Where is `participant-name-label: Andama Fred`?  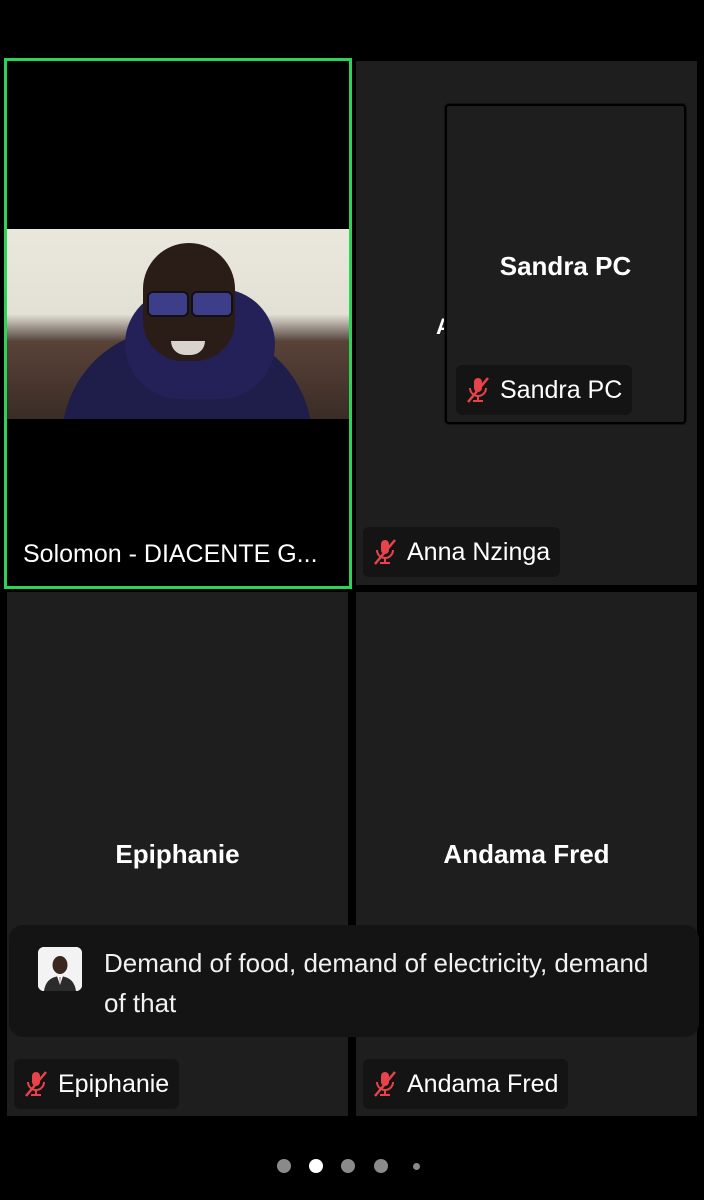
participant-name-label: Andama Fred is located at coordinates (466, 1084).